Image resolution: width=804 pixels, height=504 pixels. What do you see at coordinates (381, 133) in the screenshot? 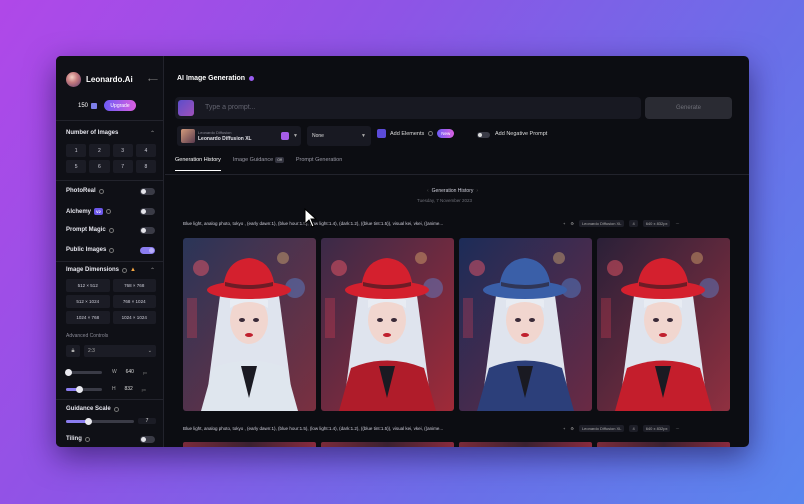
I see `elements-icon` at bounding box center [381, 133].